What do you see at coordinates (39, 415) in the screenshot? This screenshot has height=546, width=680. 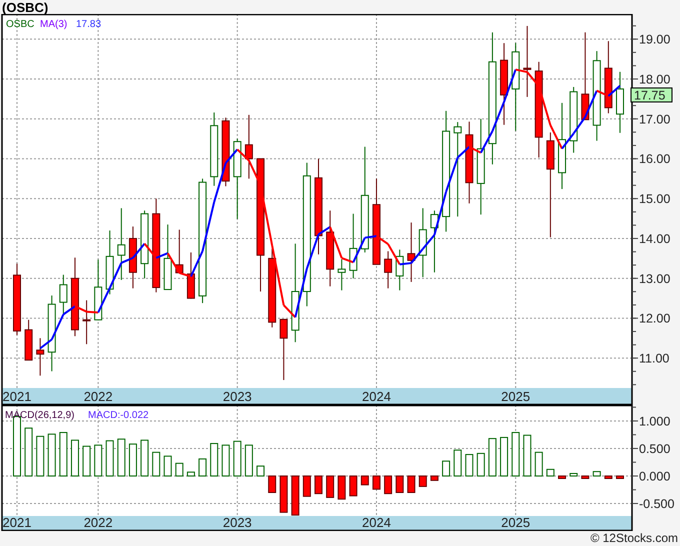 I see `legend-label: MACD(26,12,9)` at bounding box center [39, 415].